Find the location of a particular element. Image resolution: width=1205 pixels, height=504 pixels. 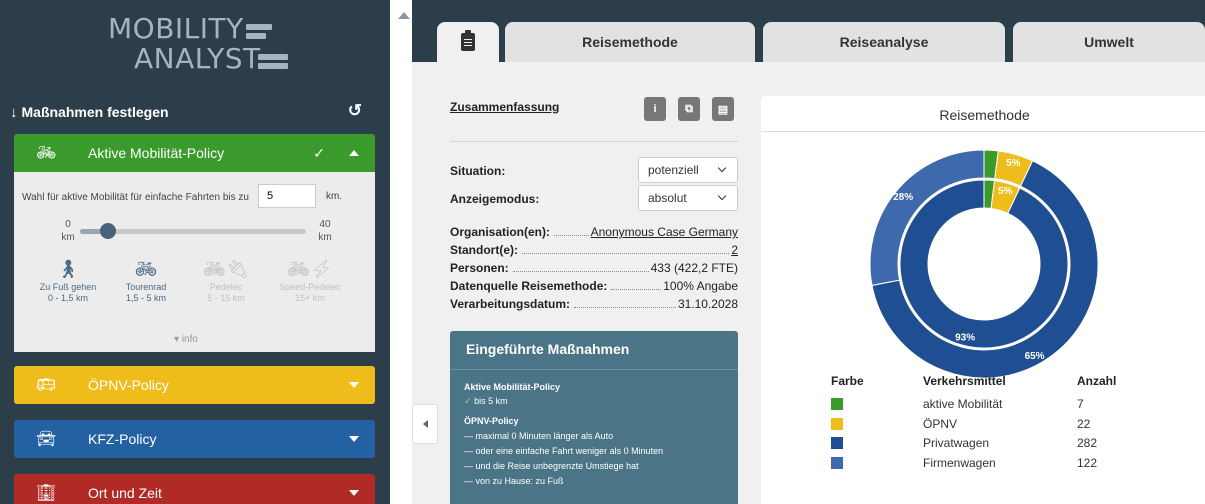

donut-label-inner-1: 5% is located at coordinates (1005, 191).